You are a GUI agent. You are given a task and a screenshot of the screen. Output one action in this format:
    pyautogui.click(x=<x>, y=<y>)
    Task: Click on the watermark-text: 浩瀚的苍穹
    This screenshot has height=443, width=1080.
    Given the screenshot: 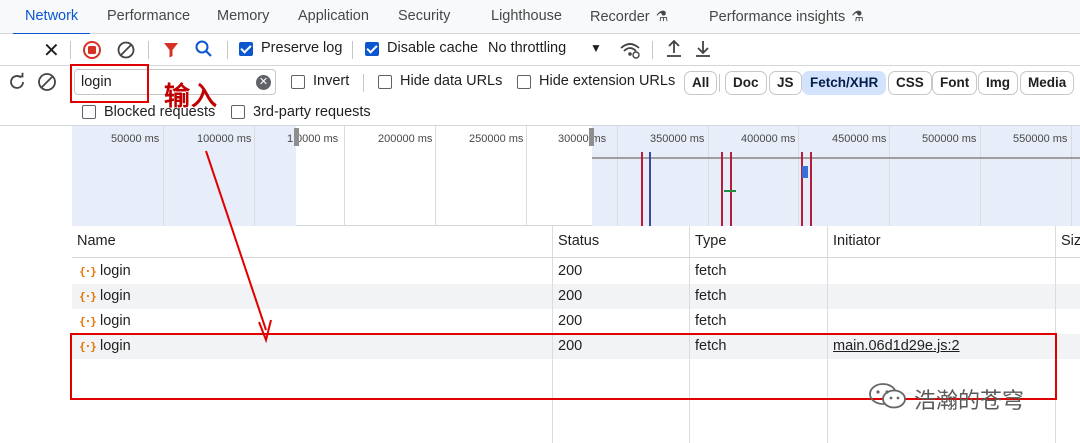 What is the action you would take?
    pyautogui.click(x=969, y=400)
    